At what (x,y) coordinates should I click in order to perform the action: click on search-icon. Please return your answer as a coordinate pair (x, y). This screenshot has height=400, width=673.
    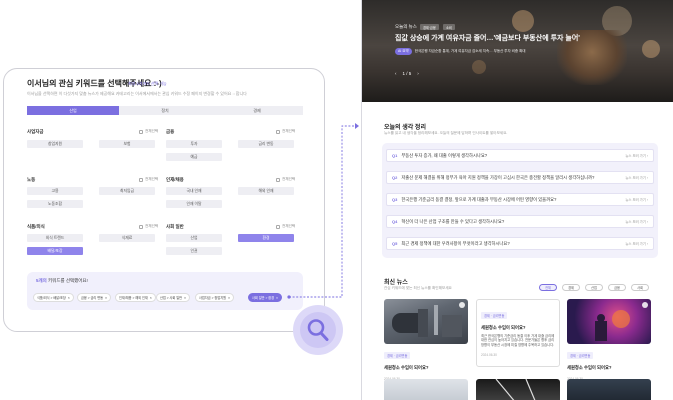
    Looking at the image, I should click on (318, 330).